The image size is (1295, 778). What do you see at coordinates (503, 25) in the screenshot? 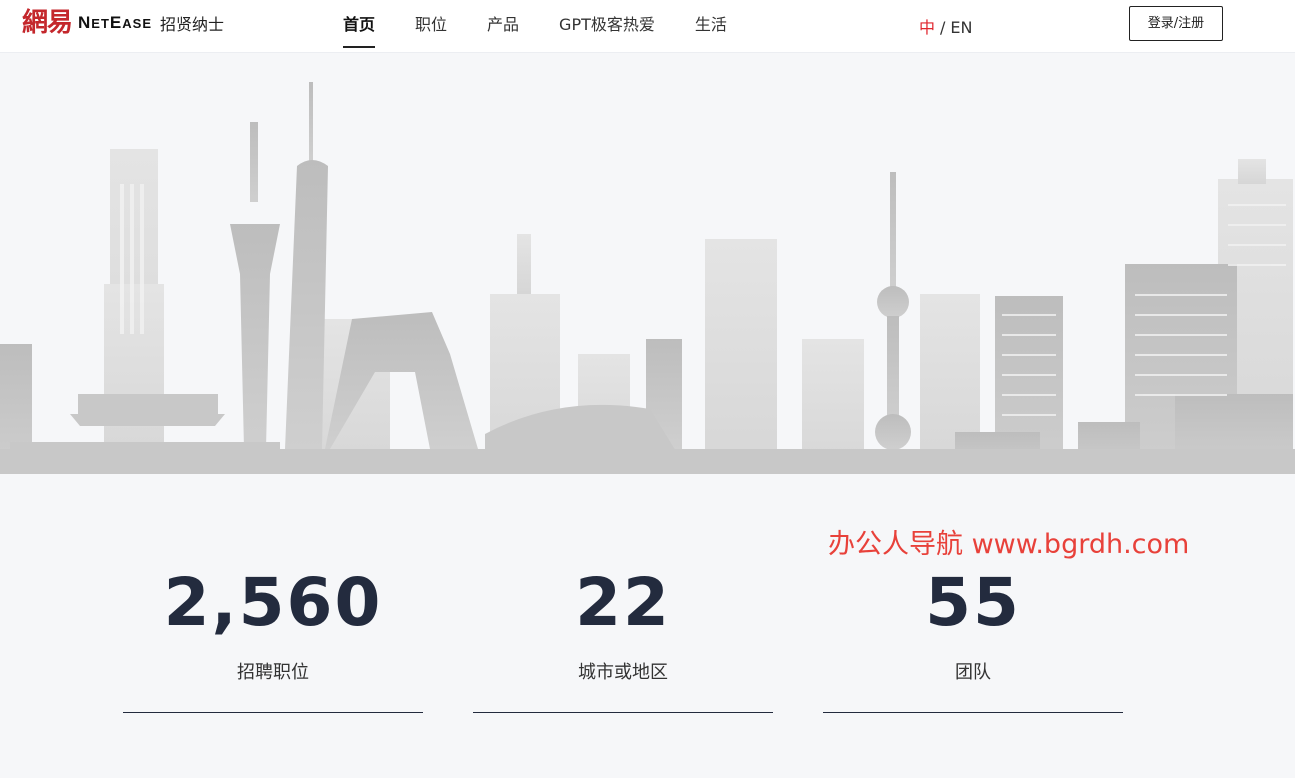
I see `nav-item-products: 产品` at bounding box center [503, 25].